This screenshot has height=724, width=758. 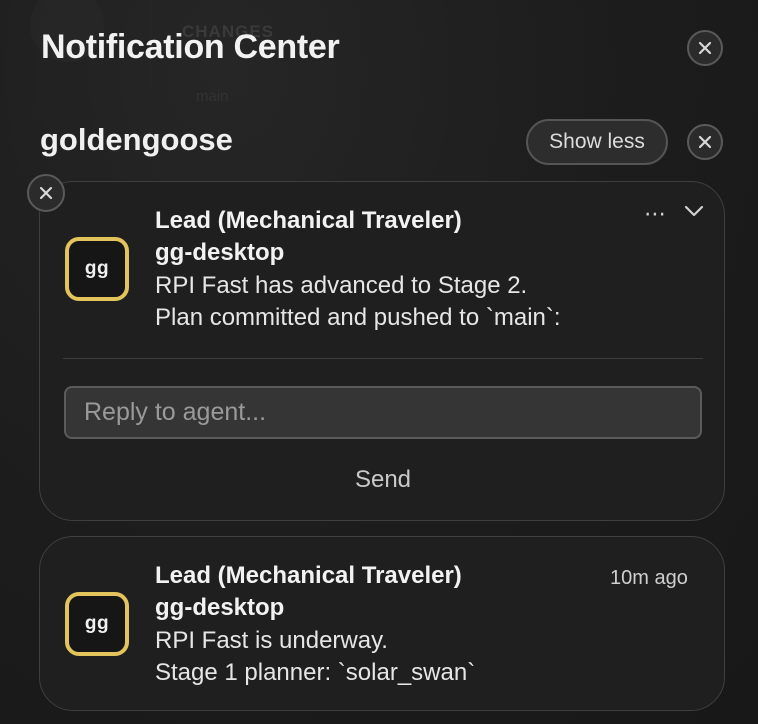 I want to click on notification-timestamp: 10m ago, so click(x=649, y=578).